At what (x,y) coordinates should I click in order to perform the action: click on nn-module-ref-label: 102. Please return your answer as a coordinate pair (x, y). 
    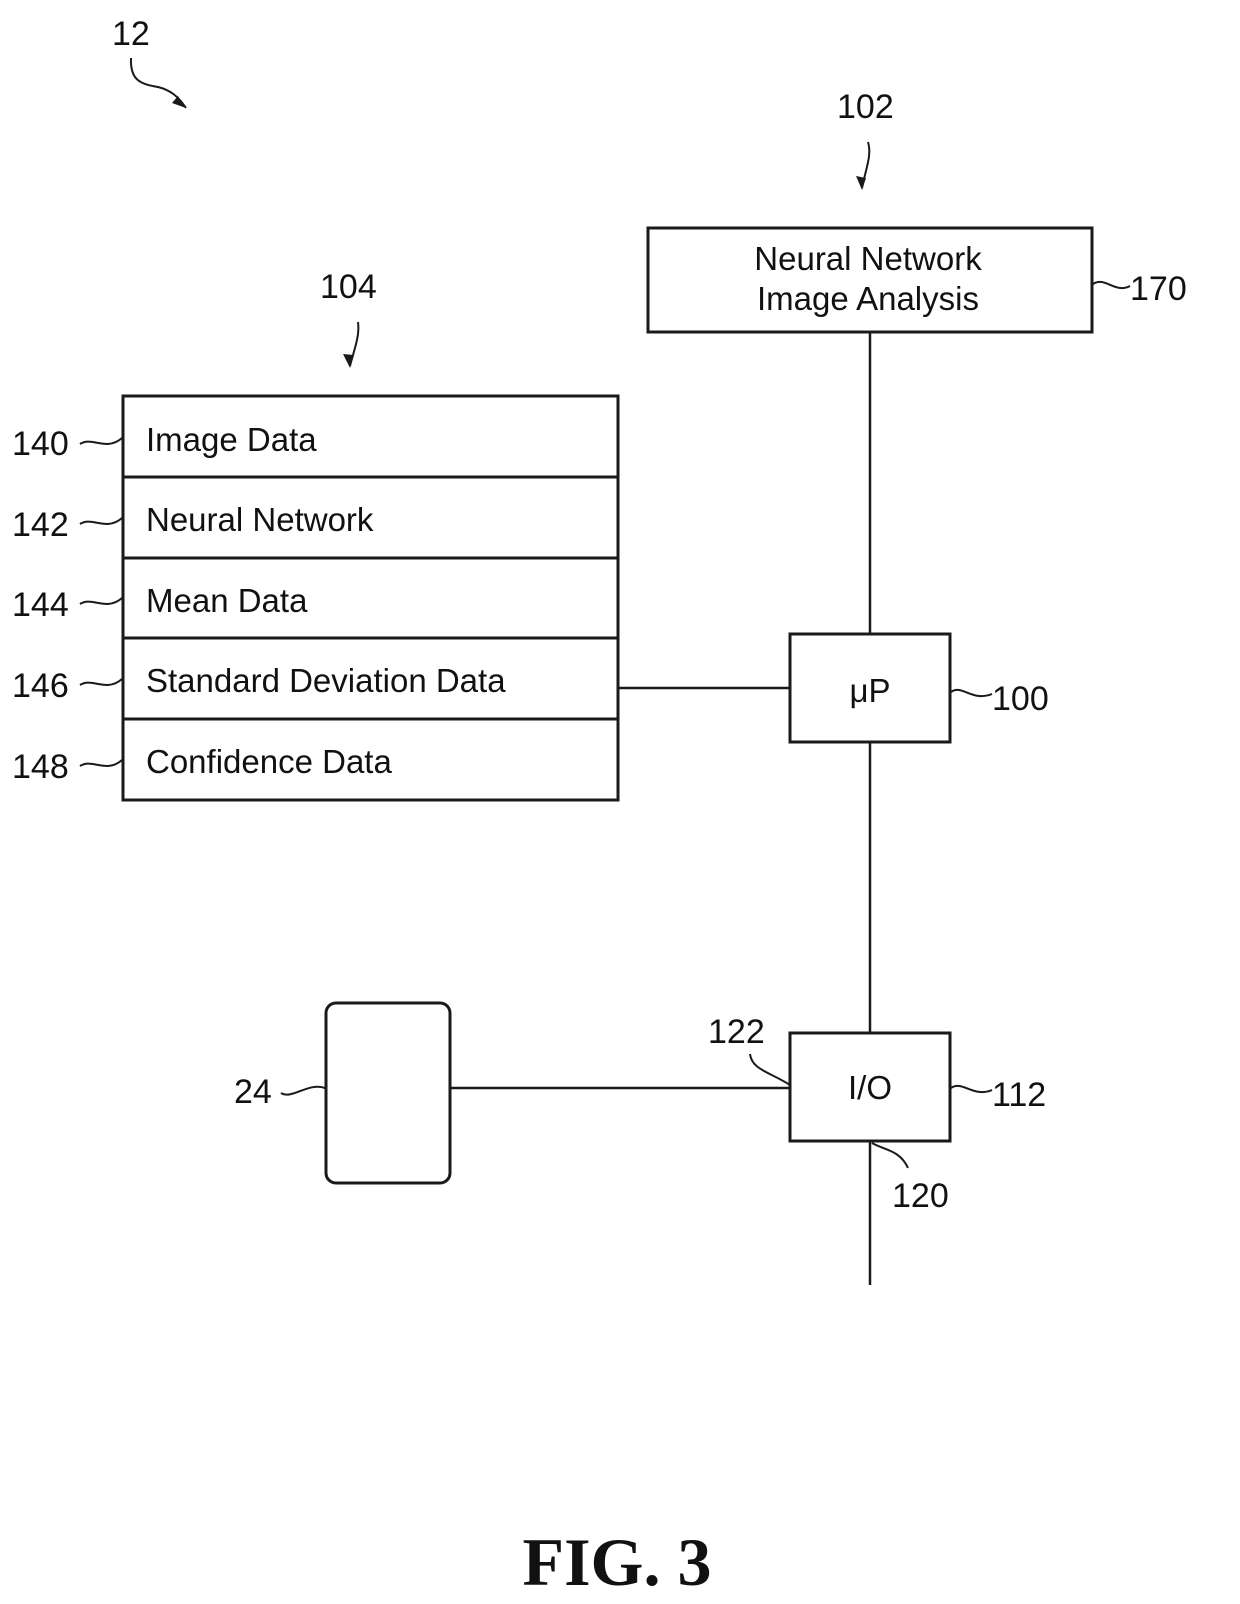
    Looking at the image, I should click on (865, 107).